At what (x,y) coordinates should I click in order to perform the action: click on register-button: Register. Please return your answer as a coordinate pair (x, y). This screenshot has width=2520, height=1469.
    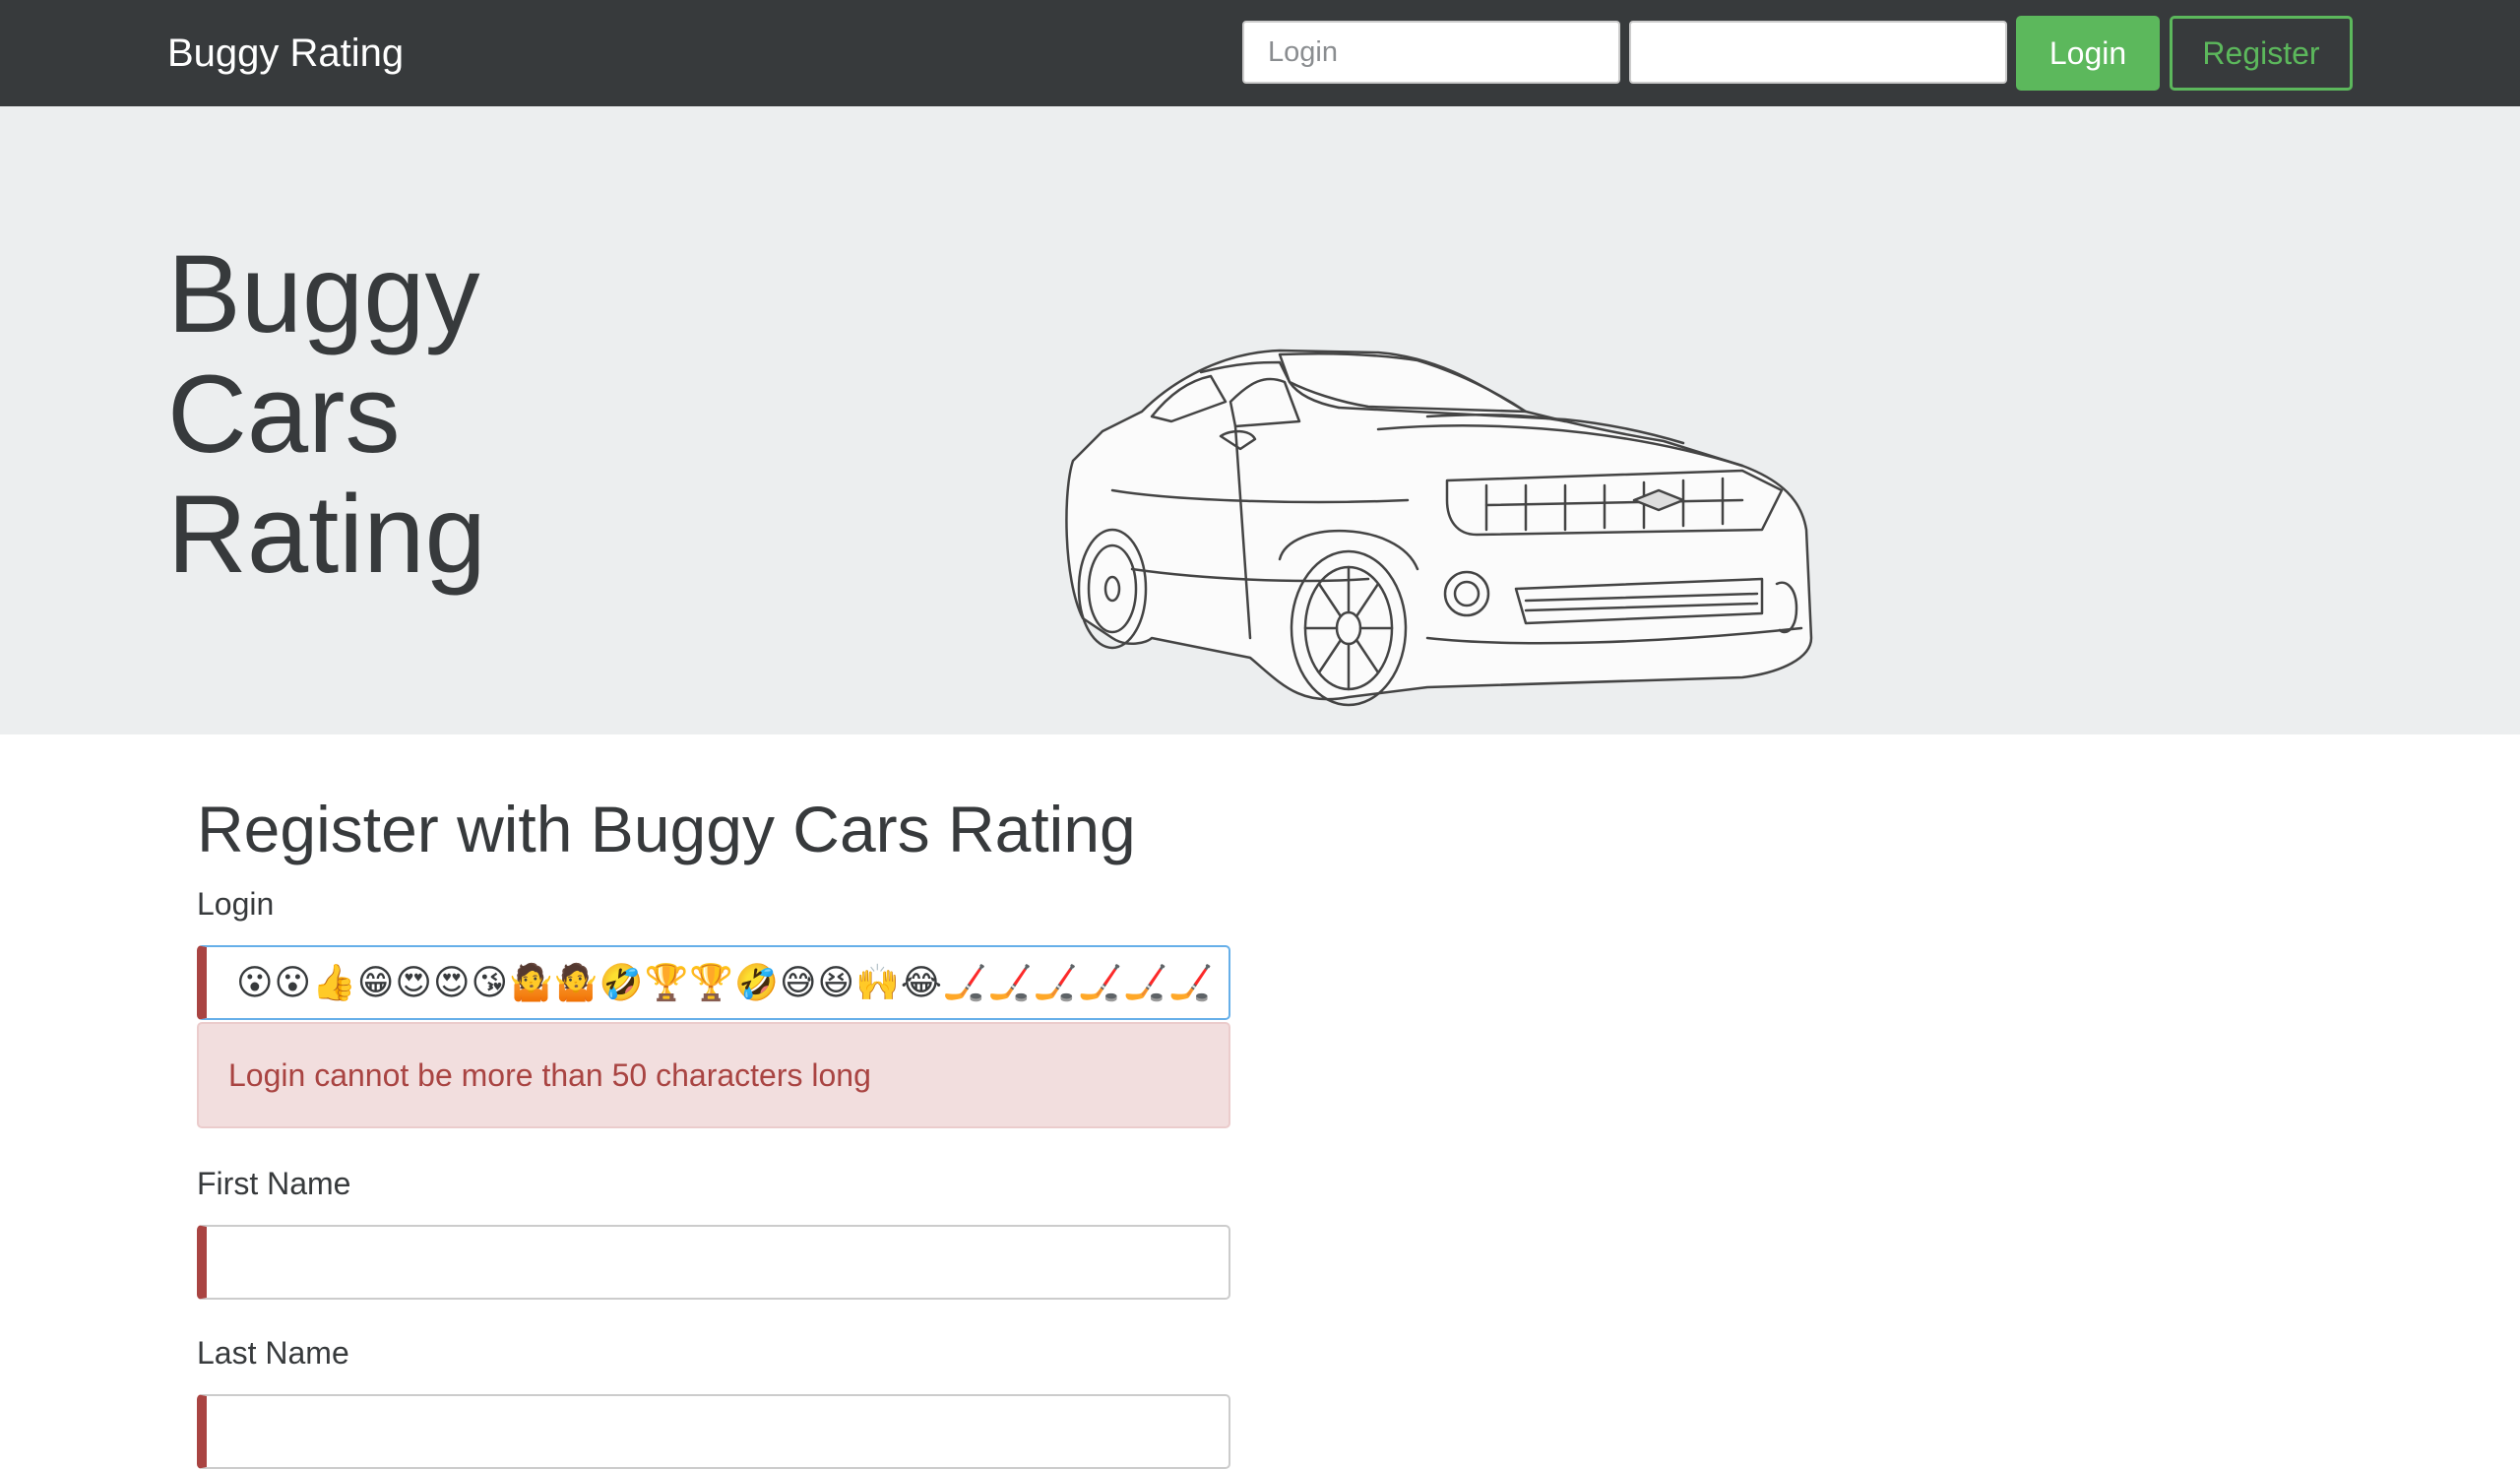
    Looking at the image, I should click on (2261, 53).